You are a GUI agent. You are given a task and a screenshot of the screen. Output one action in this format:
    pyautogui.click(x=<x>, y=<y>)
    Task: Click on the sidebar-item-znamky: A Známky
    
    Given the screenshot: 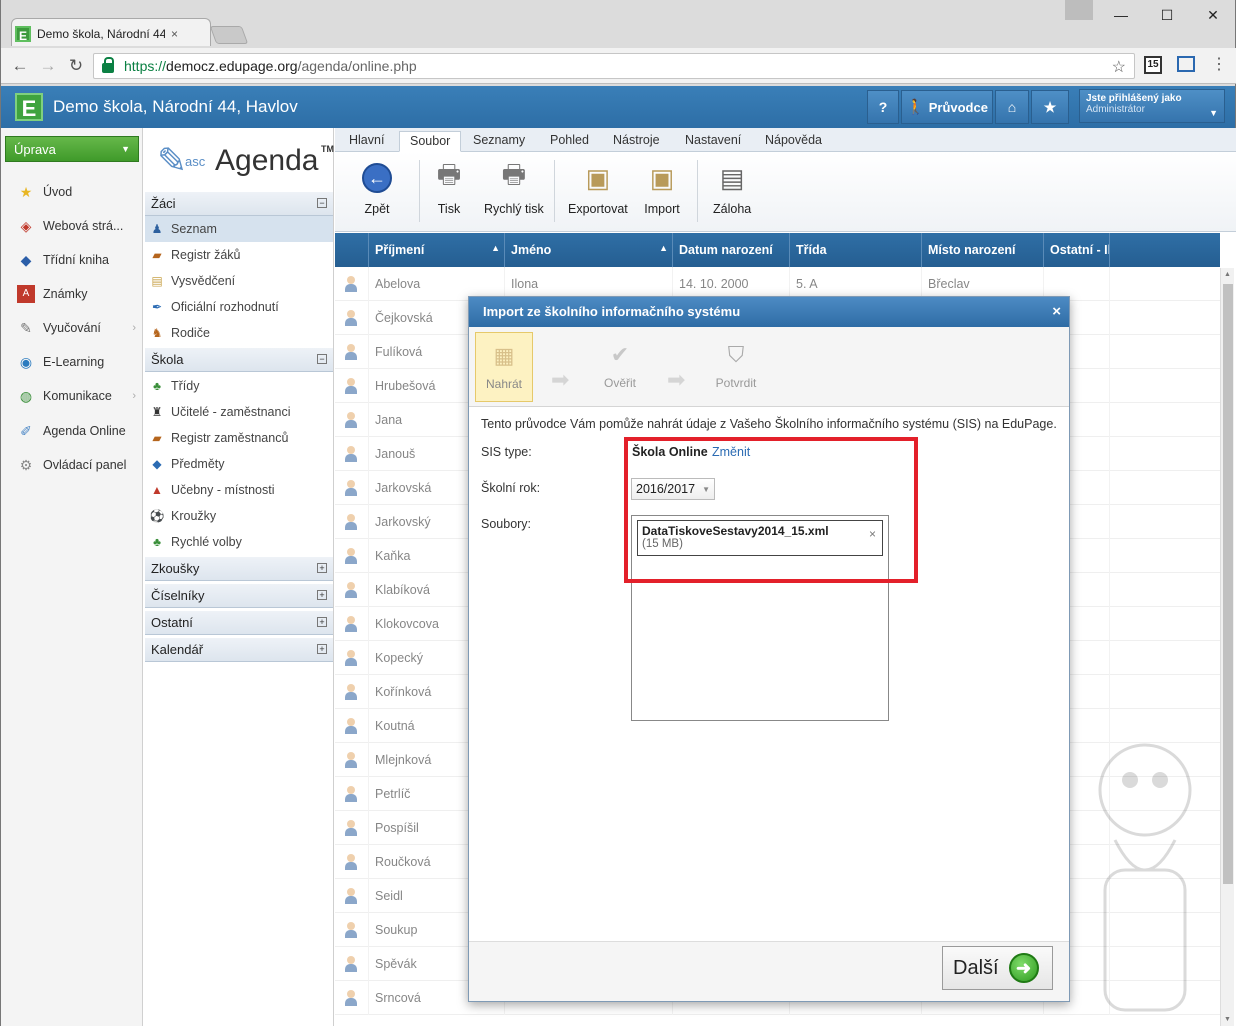 What is the action you would take?
    pyautogui.click(x=72, y=294)
    